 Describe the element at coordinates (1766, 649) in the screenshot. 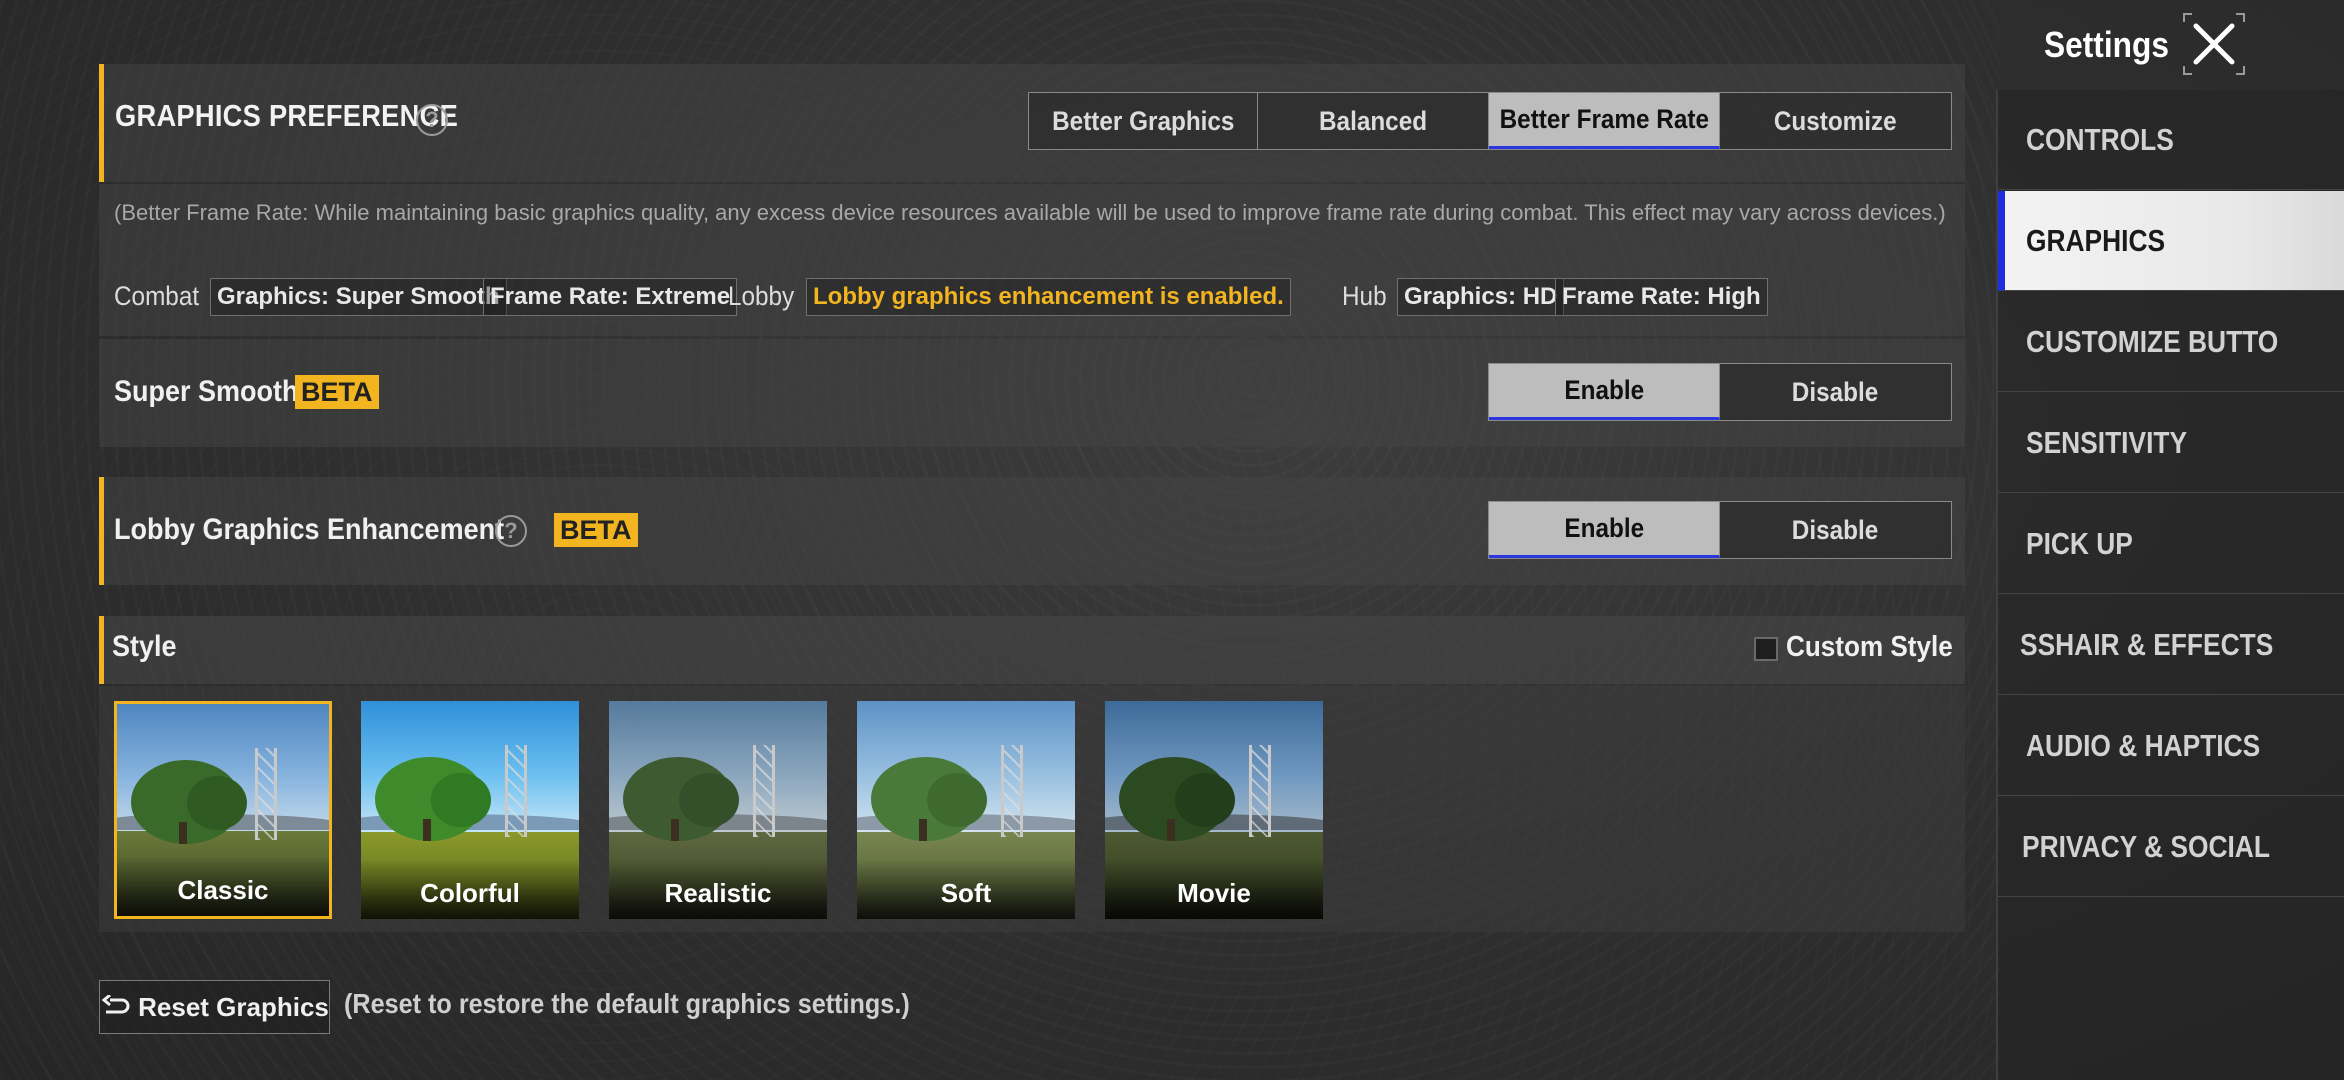

I see `custom-style-checkbox` at that location.